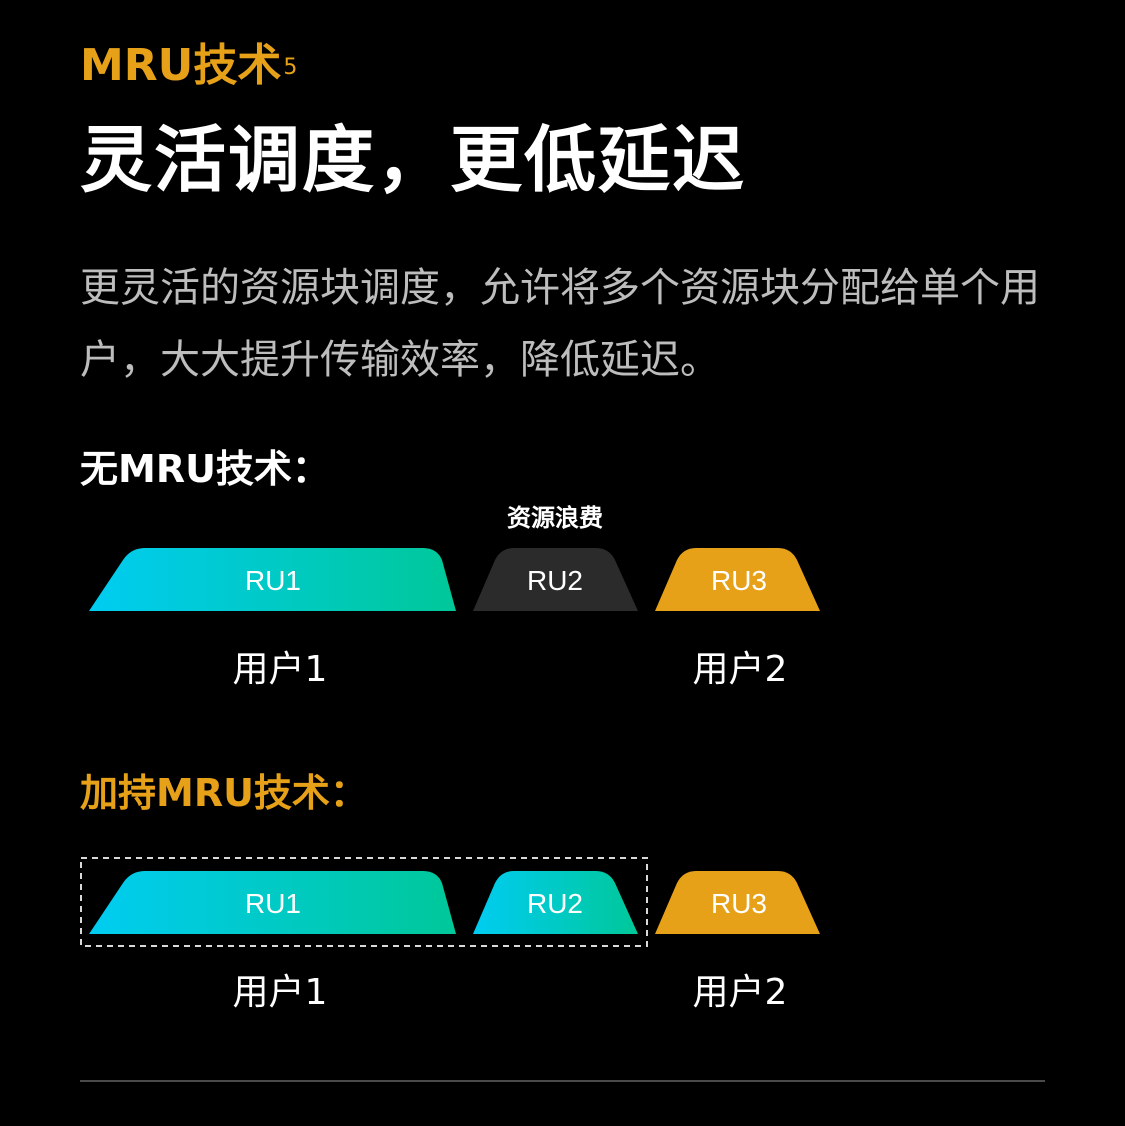 The width and height of the screenshot is (1125, 1126). What do you see at coordinates (555, 518) in the screenshot?
I see `resource-waste-label: 资源浪费` at bounding box center [555, 518].